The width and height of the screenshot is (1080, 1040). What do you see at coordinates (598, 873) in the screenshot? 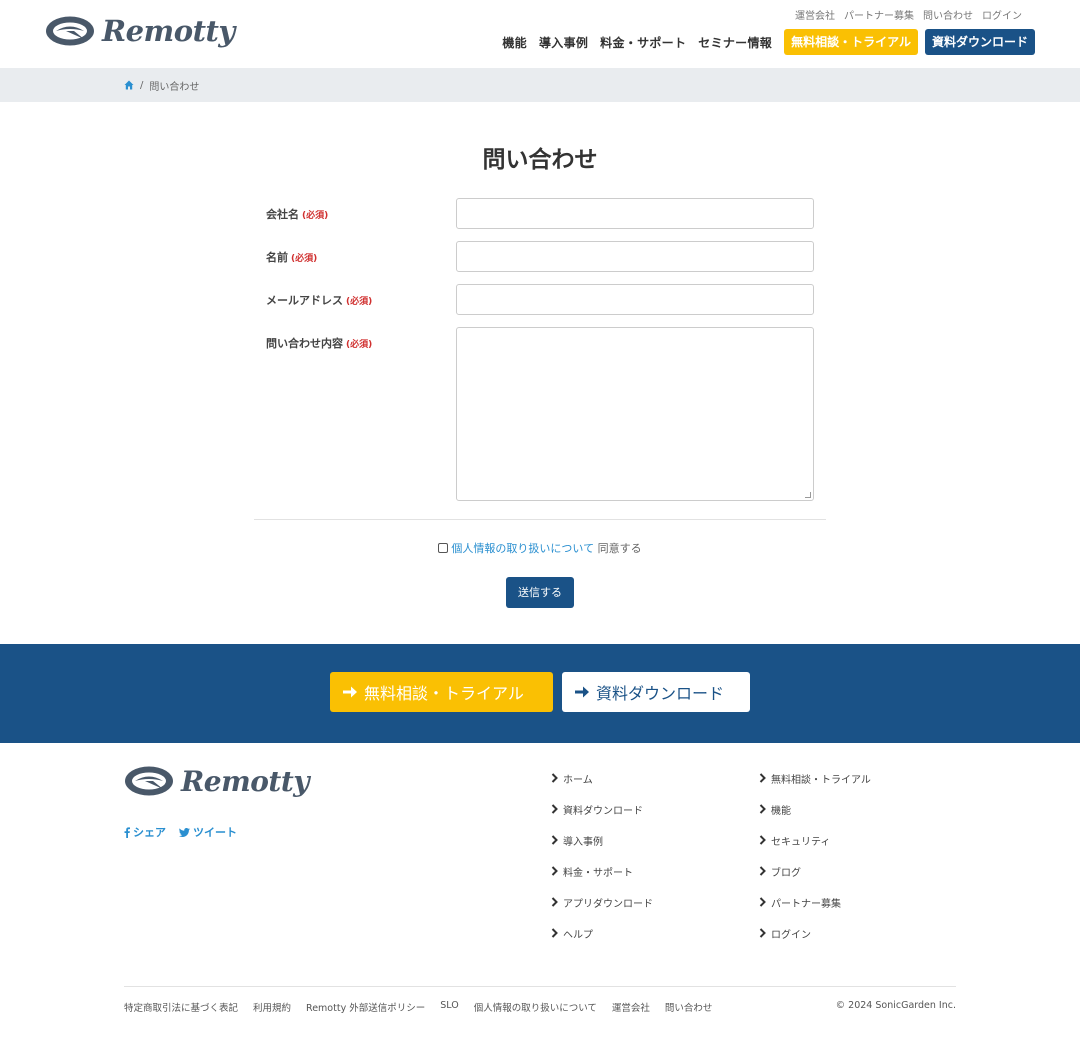
I see `footer-link-label: 料金・サポート` at bounding box center [598, 873].